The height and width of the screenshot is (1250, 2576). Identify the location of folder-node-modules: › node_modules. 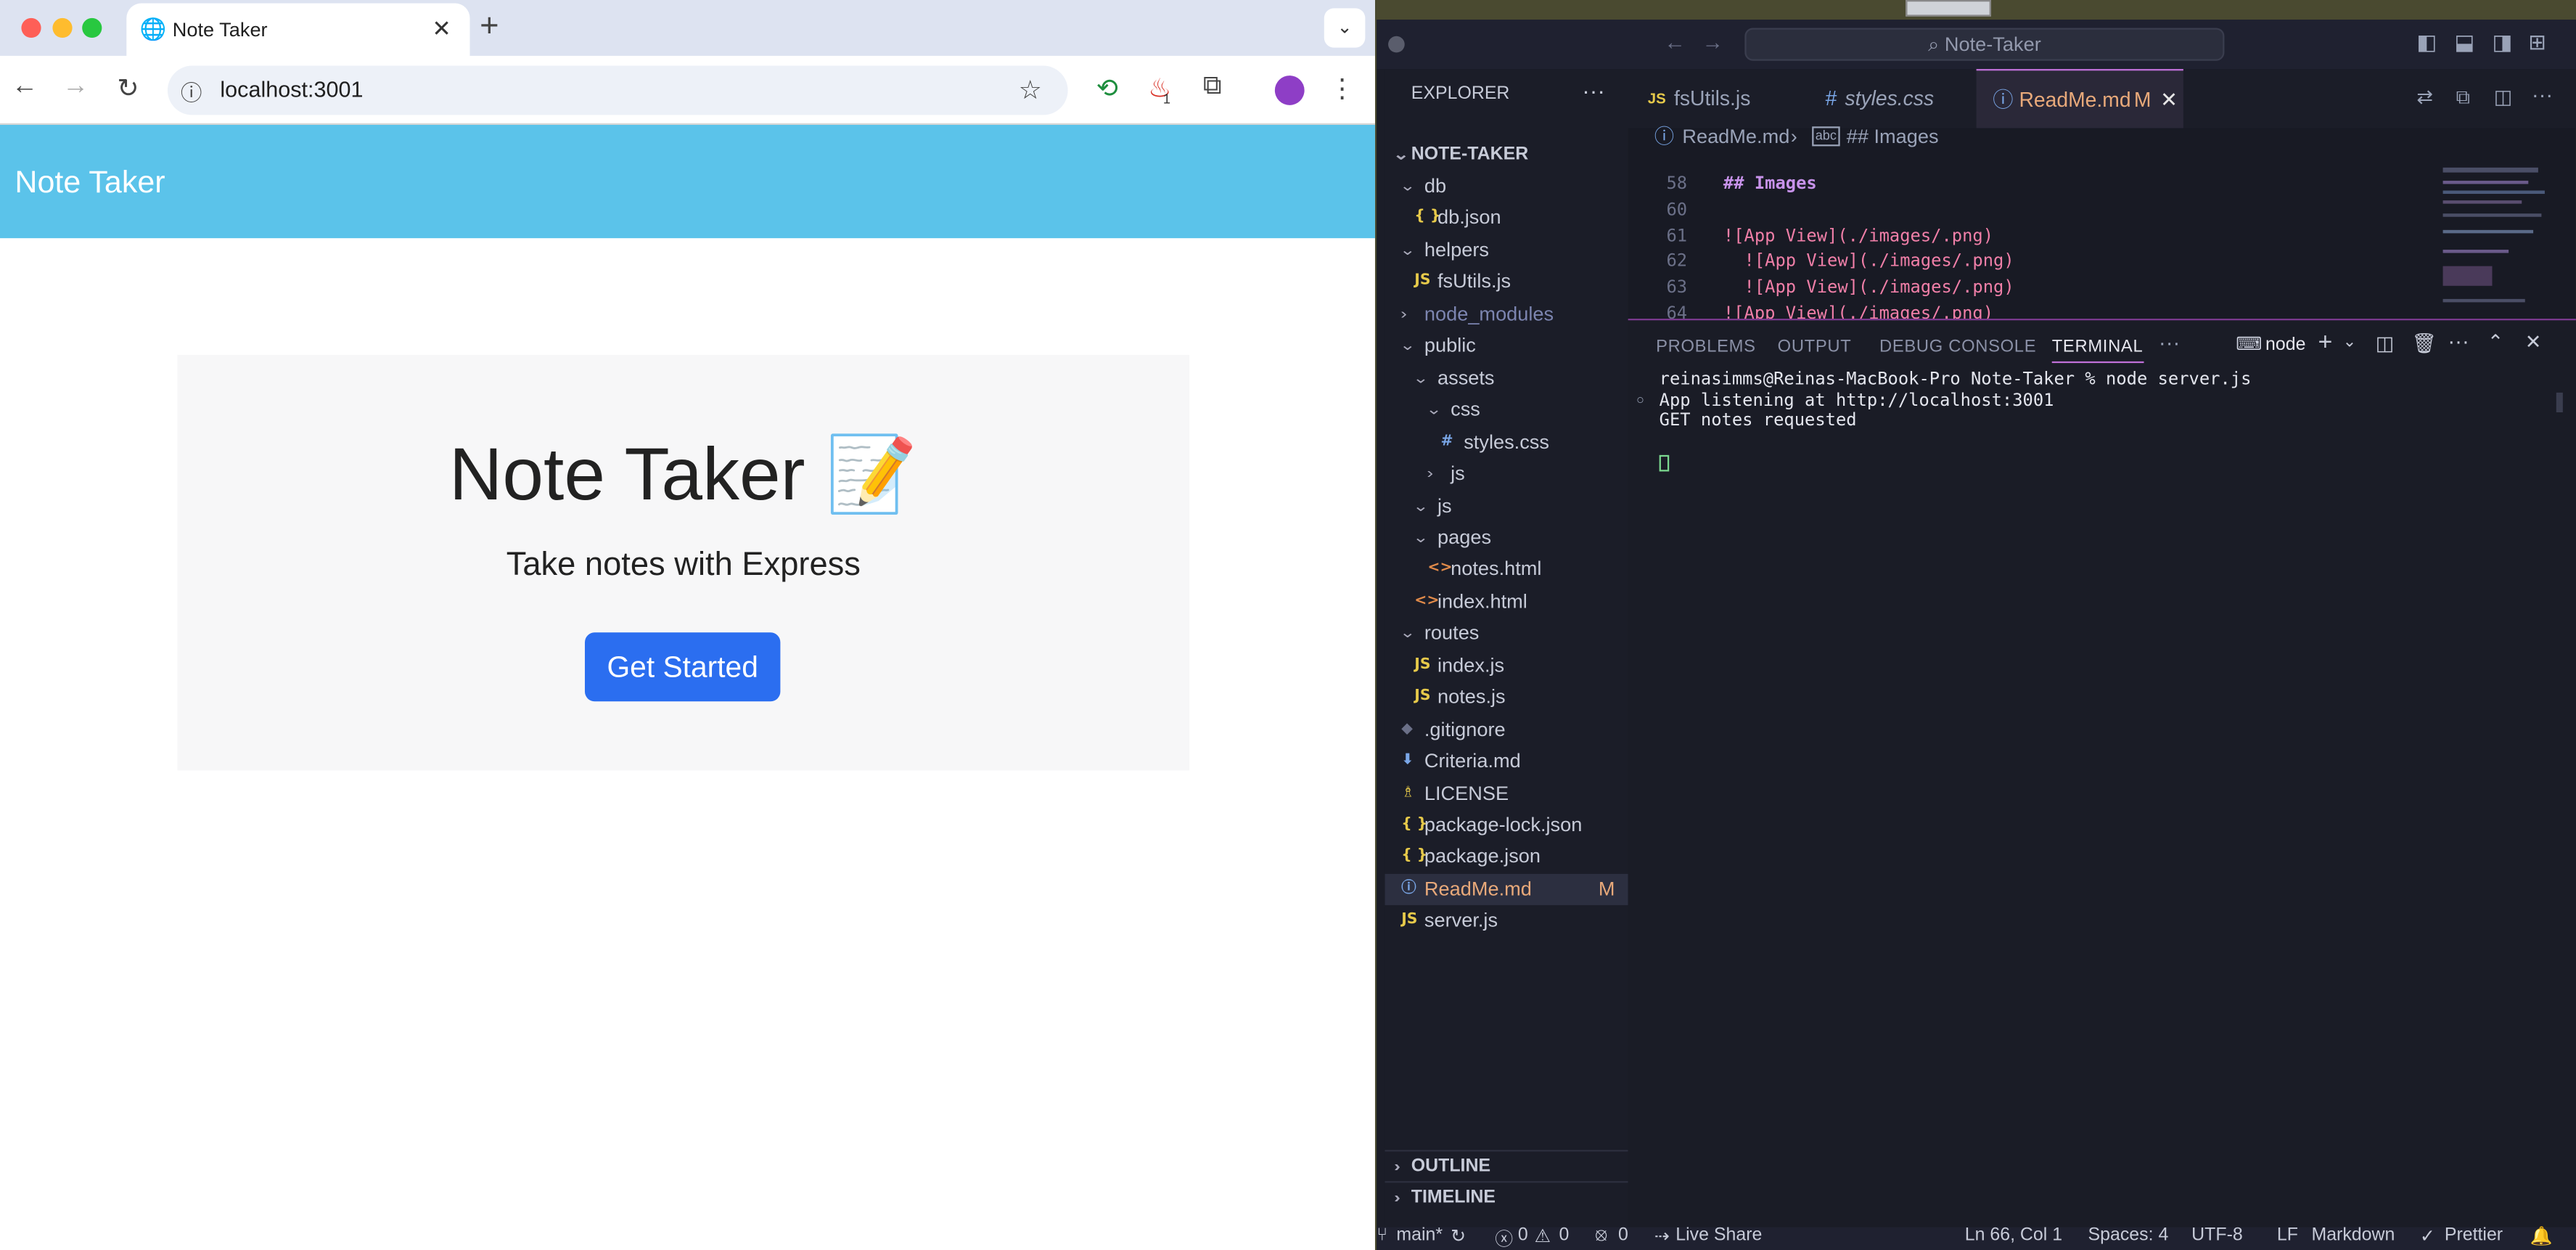
(1506, 314).